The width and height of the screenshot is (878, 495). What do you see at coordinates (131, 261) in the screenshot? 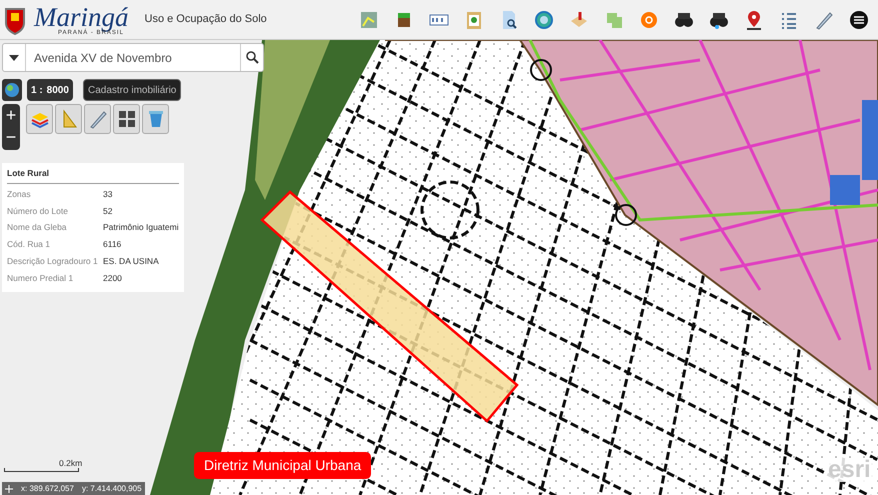
I see `field-value: ES. DA USINA` at bounding box center [131, 261].